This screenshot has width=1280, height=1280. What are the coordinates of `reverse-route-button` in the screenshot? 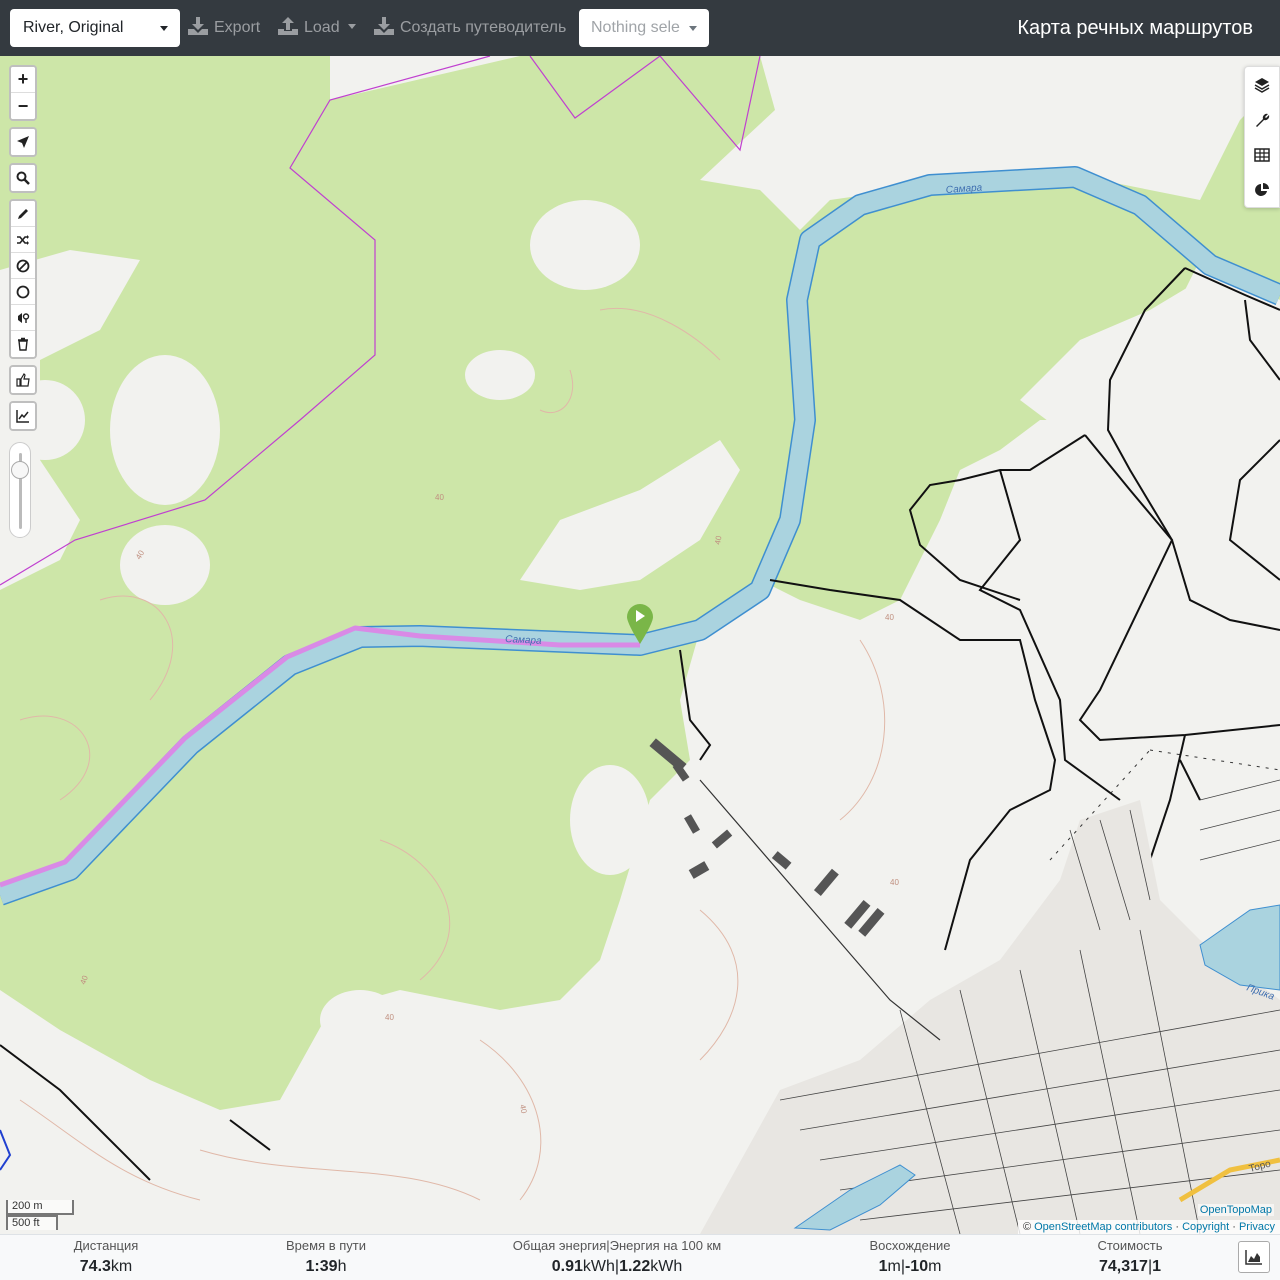 It's located at (23, 240).